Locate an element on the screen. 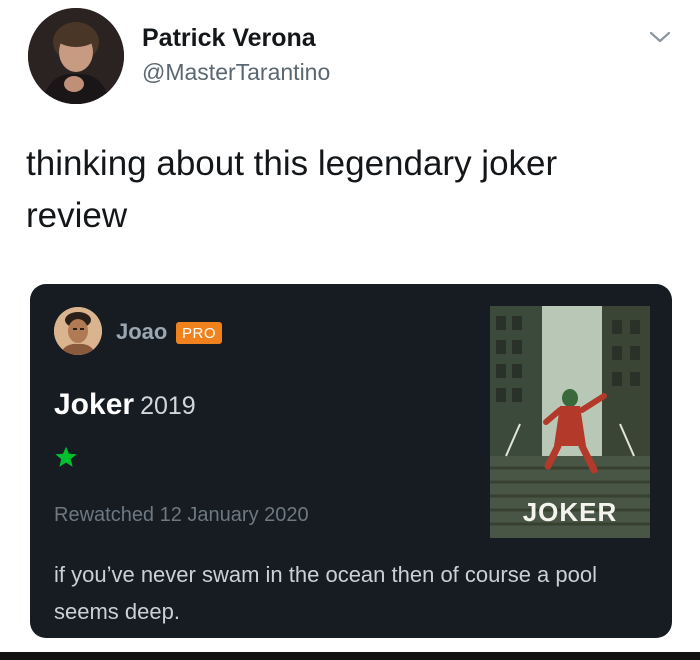 The width and height of the screenshot is (700, 660). chevron-down-icon is located at coordinates (660, 37).